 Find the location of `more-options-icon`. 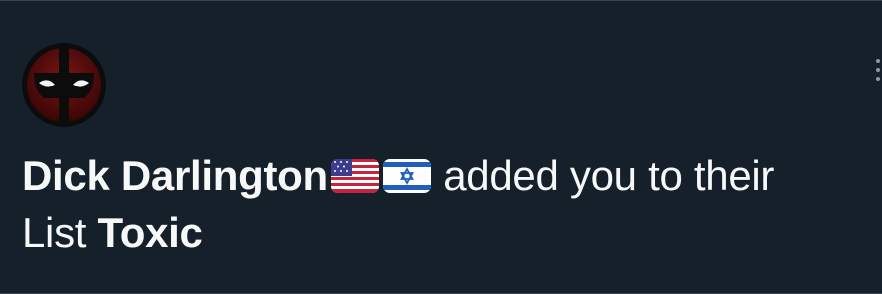

more-options-icon is located at coordinates (877, 73).